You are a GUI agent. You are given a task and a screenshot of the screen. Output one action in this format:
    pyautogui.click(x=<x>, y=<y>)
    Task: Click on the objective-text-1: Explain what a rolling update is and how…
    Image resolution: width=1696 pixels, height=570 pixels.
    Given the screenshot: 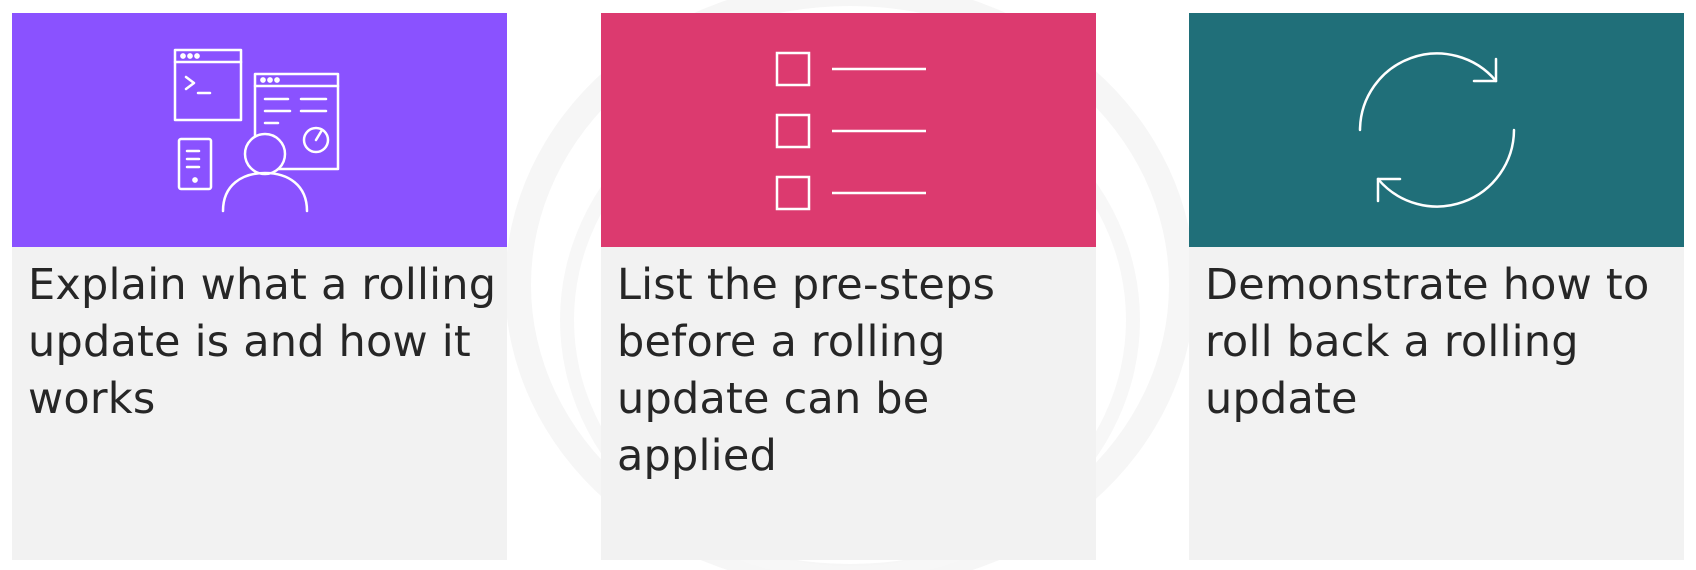 What is the action you would take?
    pyautogui.click(x=262, y=342)
    